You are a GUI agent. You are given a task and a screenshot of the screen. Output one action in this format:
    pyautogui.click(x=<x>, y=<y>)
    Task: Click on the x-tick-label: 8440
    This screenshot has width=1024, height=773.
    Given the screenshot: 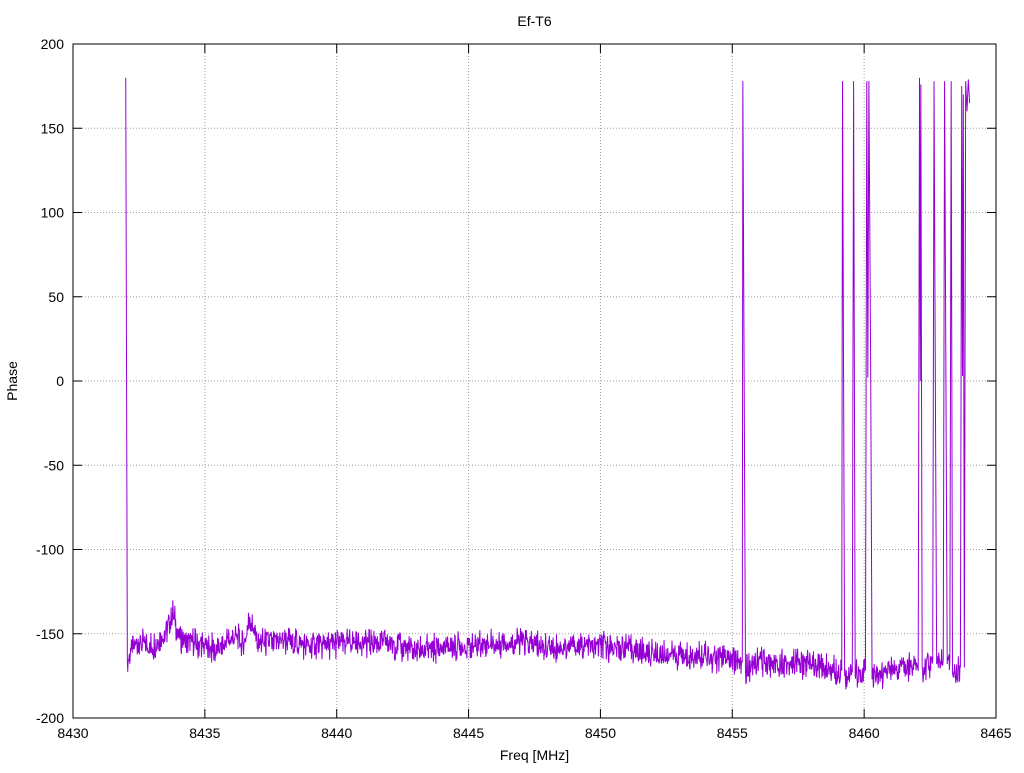 What is the action you would take?
    pyautogui.click(x=336, y=733)
    